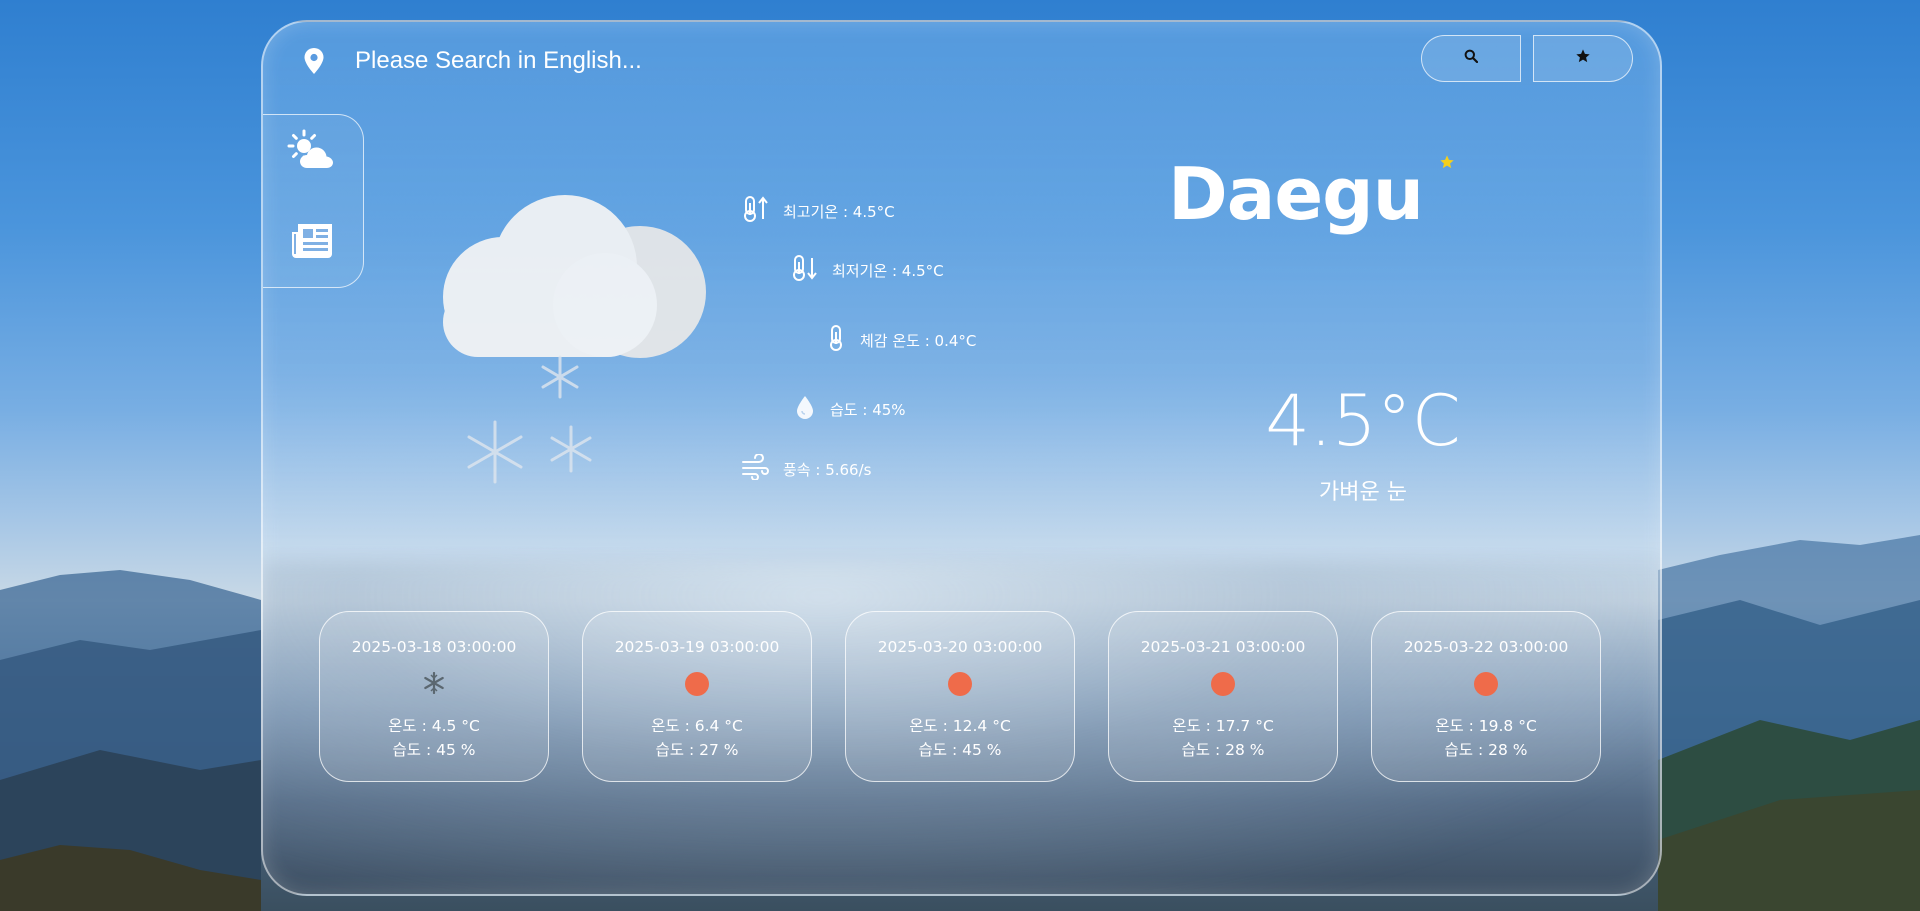 The image size is (1920, 911). I want to click on feels-like-label: 체감 온도 : 0.4°C, so click(918, 340).